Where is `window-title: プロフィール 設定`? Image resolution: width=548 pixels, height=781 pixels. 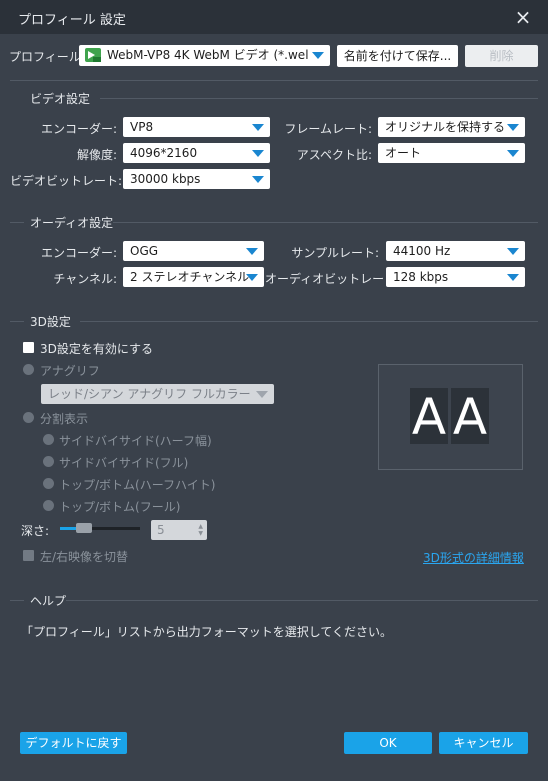 window-title: プロフィール 設定 is located at coordinates (72, 20).